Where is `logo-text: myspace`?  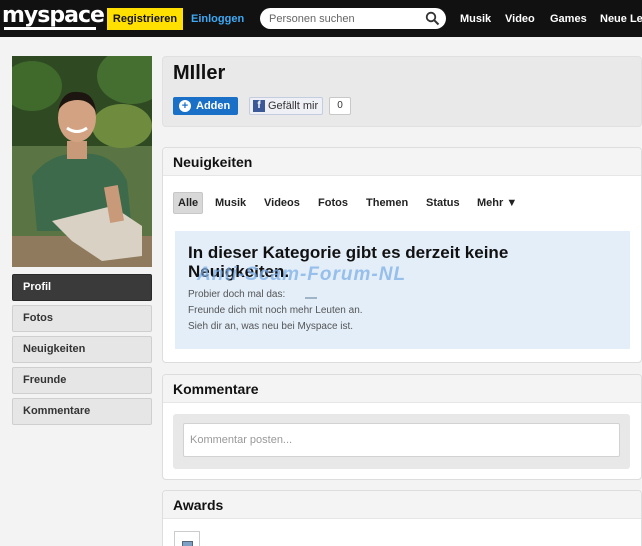 logo-text: myspace is located at coordinates (53, 15).